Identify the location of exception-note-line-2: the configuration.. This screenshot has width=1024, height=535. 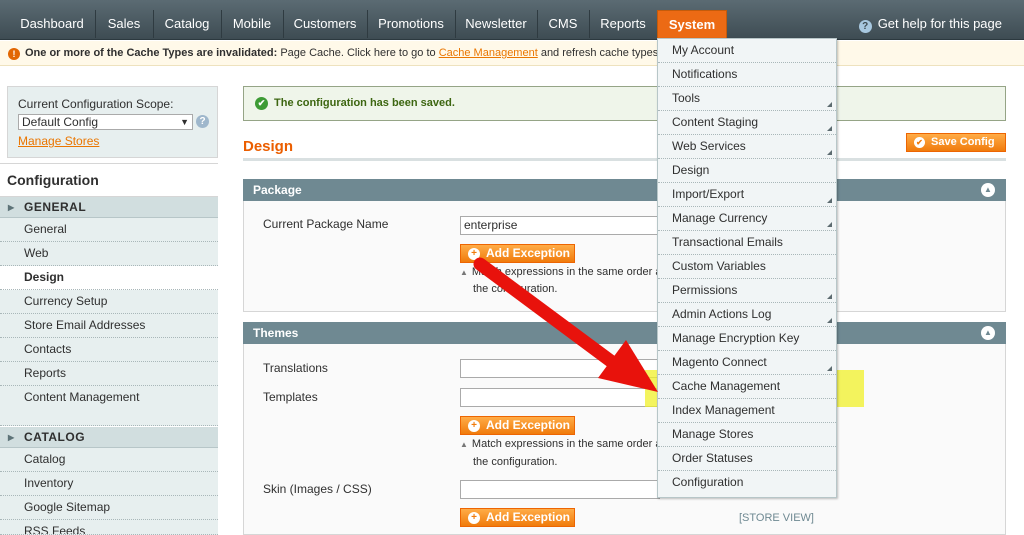
(515, 462).